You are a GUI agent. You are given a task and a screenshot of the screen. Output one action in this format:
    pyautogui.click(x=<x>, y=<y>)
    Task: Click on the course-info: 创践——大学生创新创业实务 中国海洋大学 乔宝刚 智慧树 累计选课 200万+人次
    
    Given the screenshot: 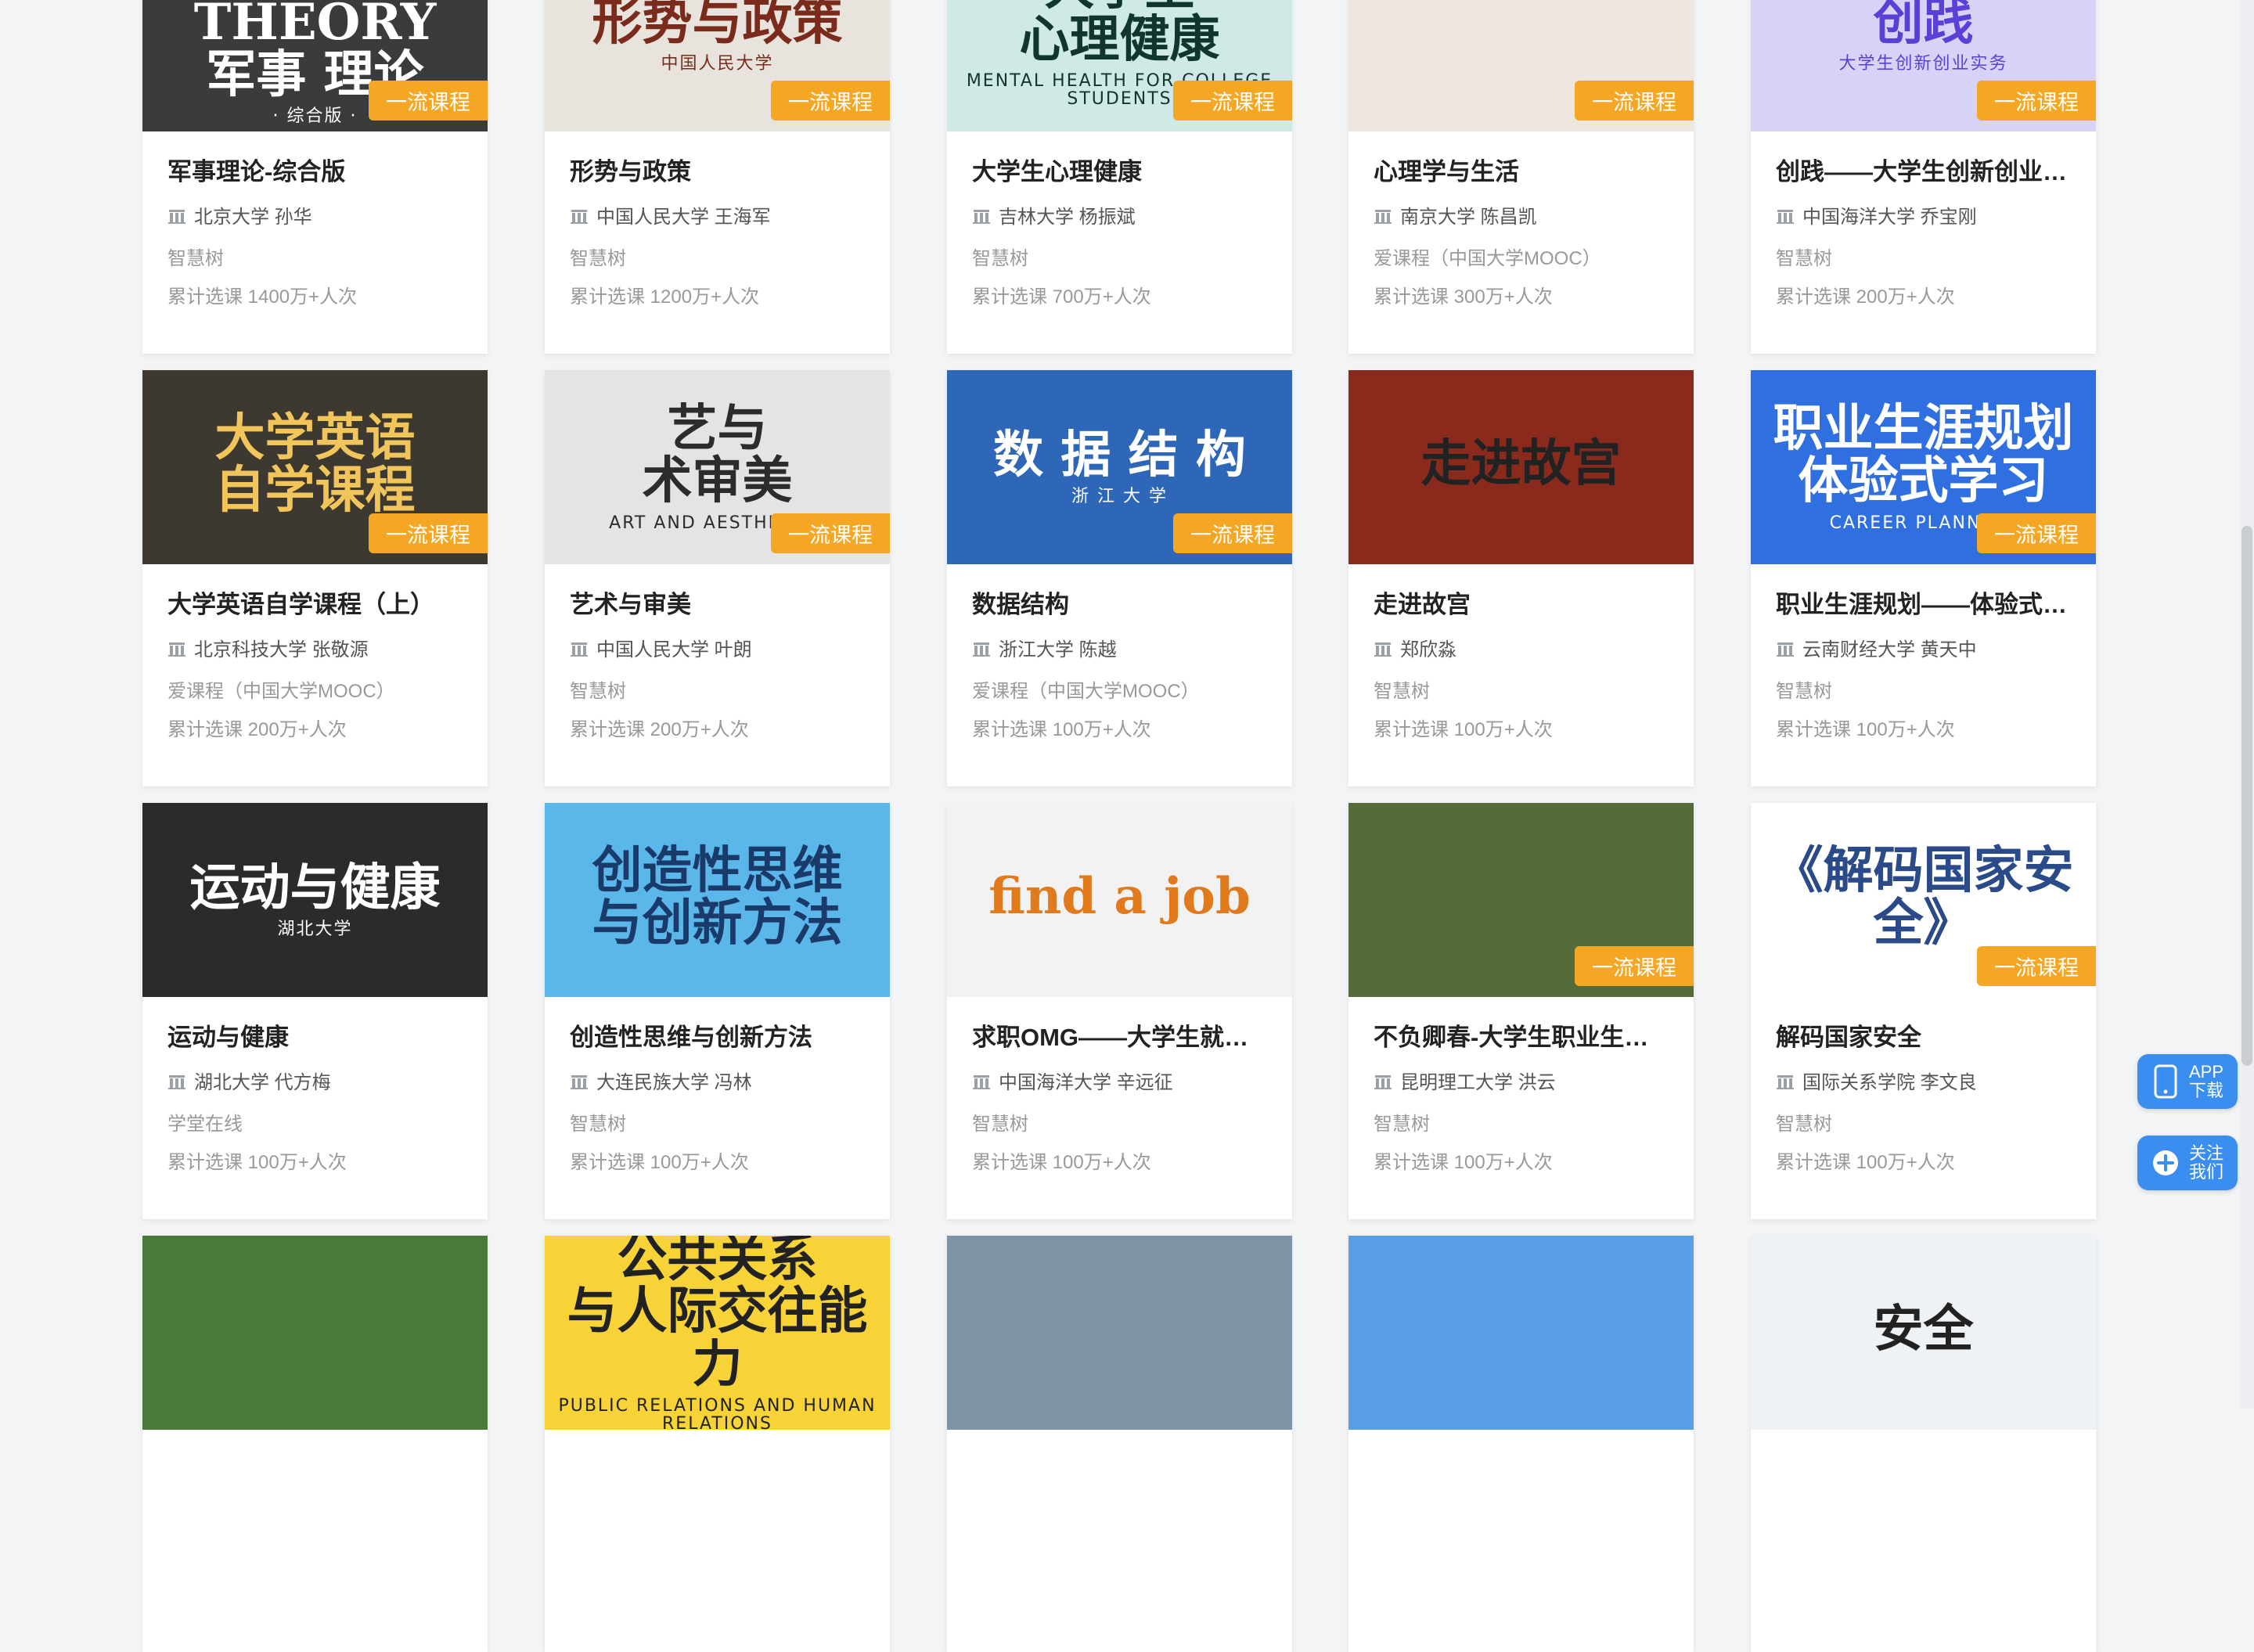 What is the action you would take?
    pyautogui.click(x=1924, y=230)
    